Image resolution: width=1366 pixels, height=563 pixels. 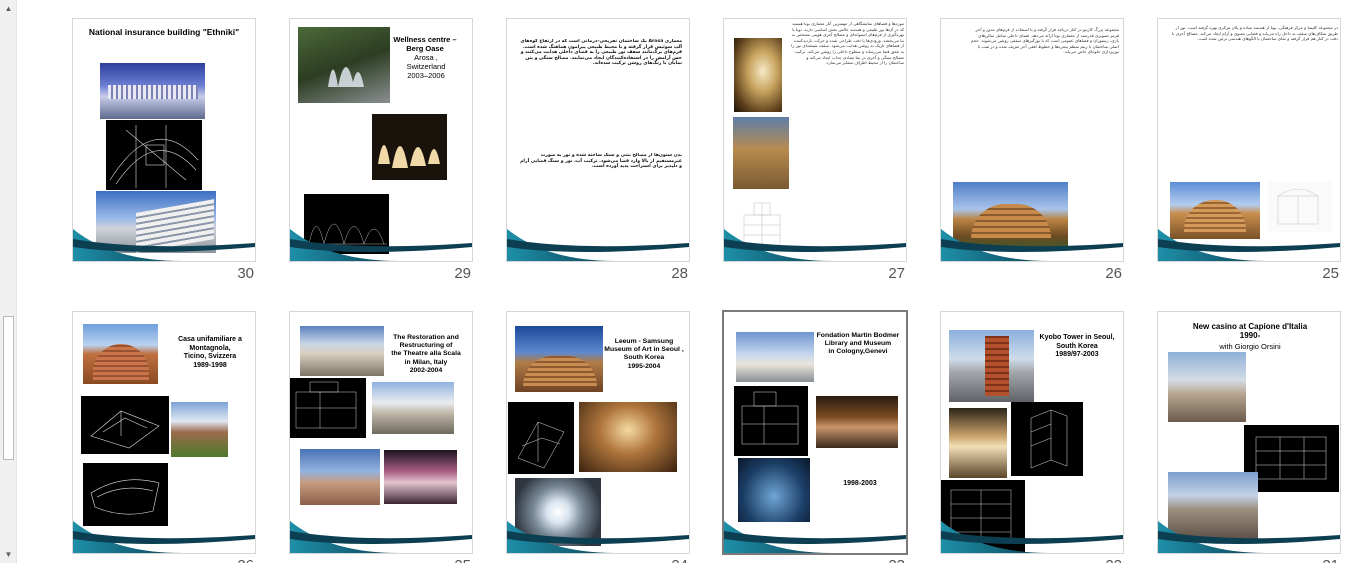 What do you see at coordinates (164, 32) in the screenshot?
I see `slide-title: National insurance building "Ethniki"` at bounding box center [164, 32].